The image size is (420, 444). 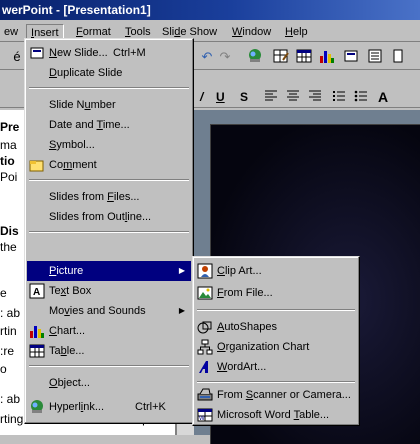 I want to click on scanner-icon, so click(x=205, y=394).